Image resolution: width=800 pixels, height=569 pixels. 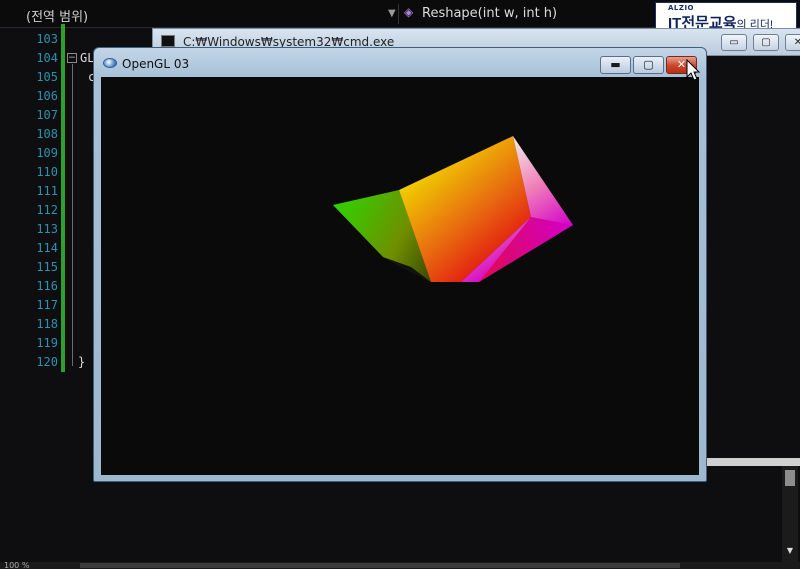 What do you see at coordinates (47, 248) in the screenshot?
I see `line-number: 114` at bounding box center [47, 248].